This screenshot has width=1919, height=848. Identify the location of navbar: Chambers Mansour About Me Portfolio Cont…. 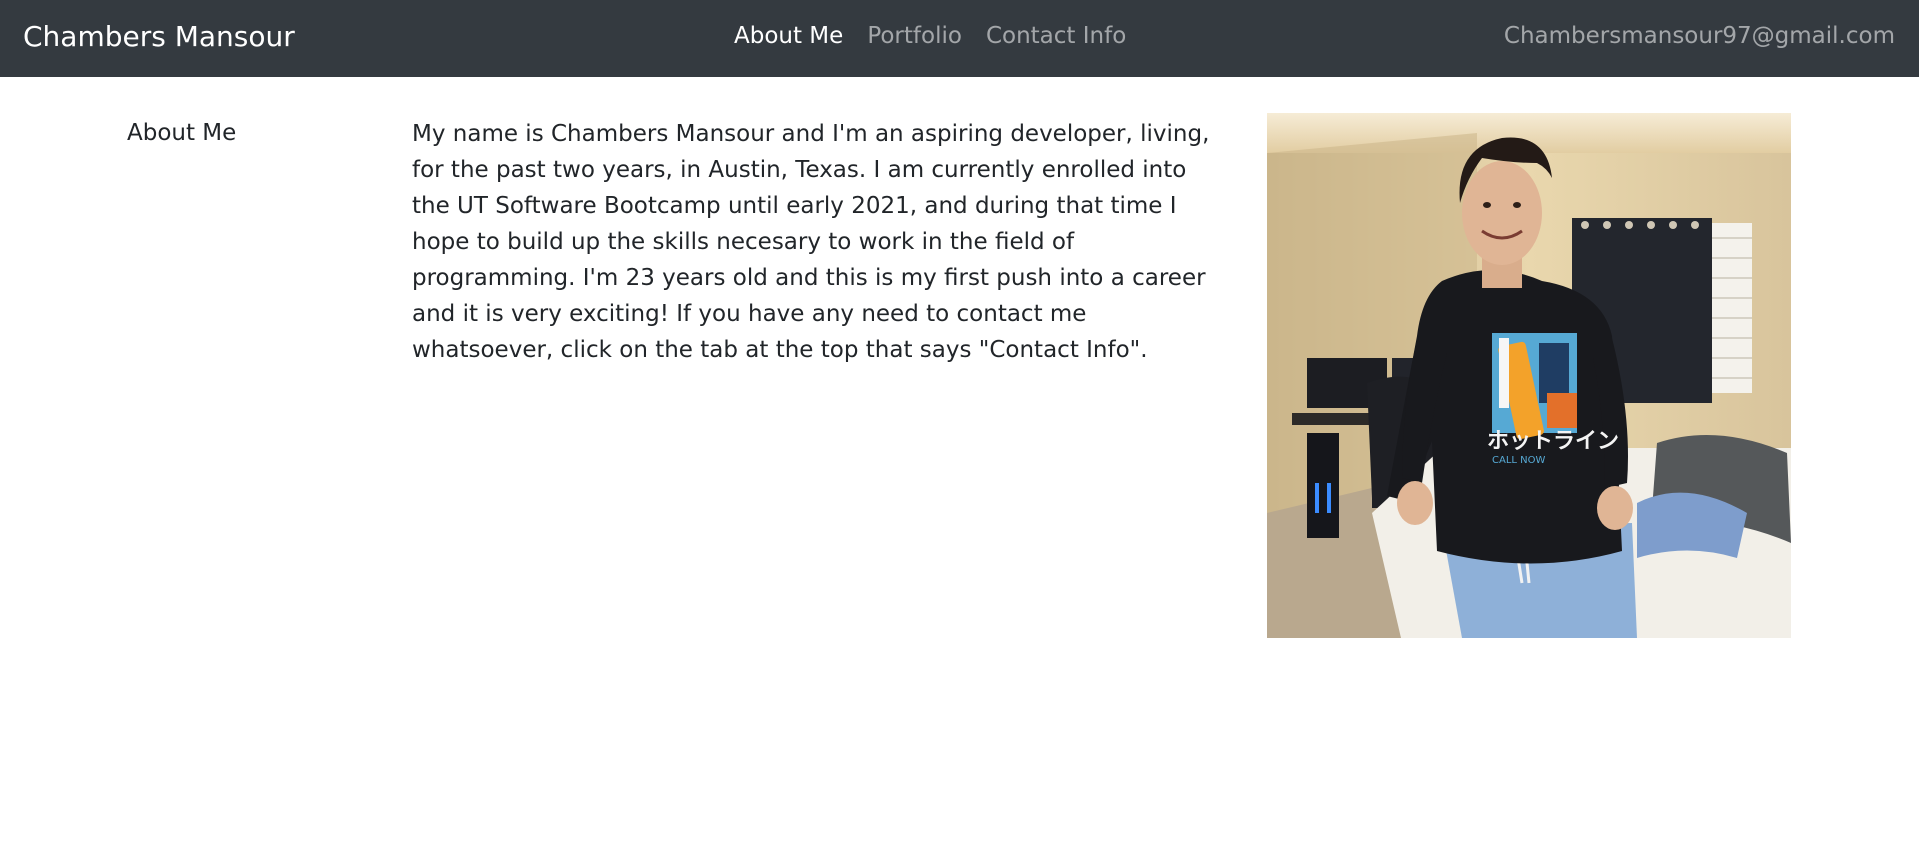
(959, 38).